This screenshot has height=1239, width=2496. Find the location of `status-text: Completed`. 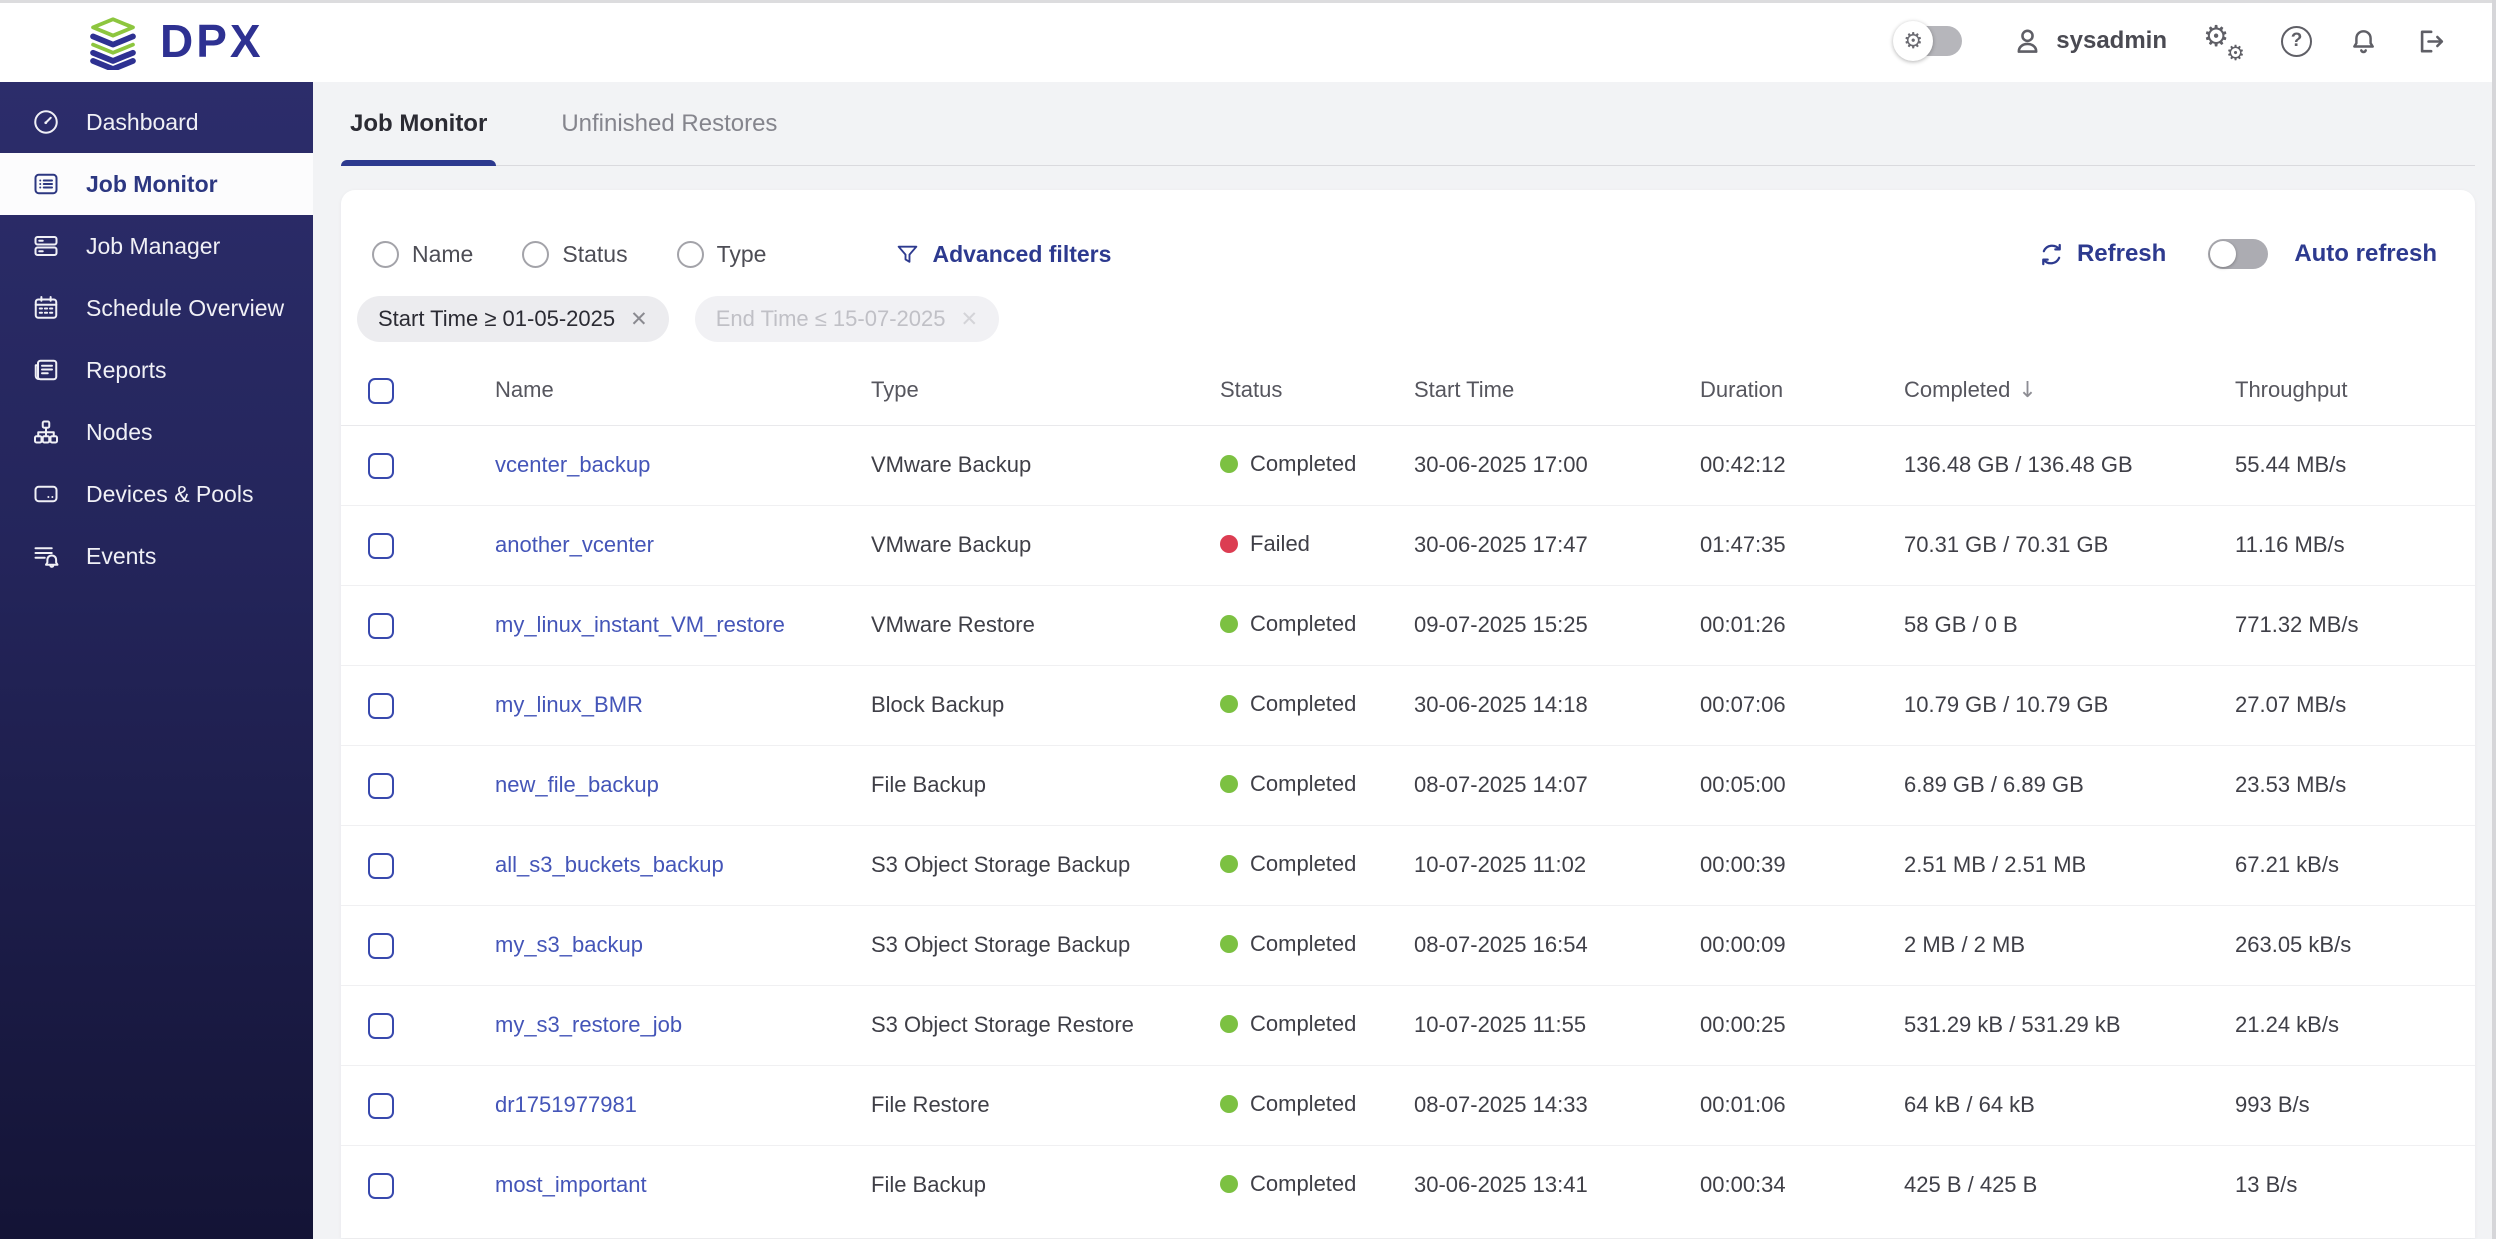

status-text: Completed is located at coordinates (1303, 463).